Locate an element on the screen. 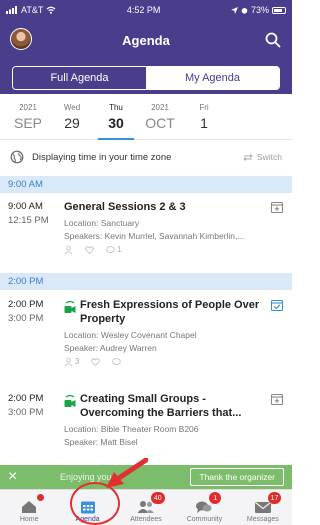 Image resolution: width=320 pixels, height=525 pixels. agenda-segmented-control: Full Agenda My Agenda is located at coordinates (146, 78).